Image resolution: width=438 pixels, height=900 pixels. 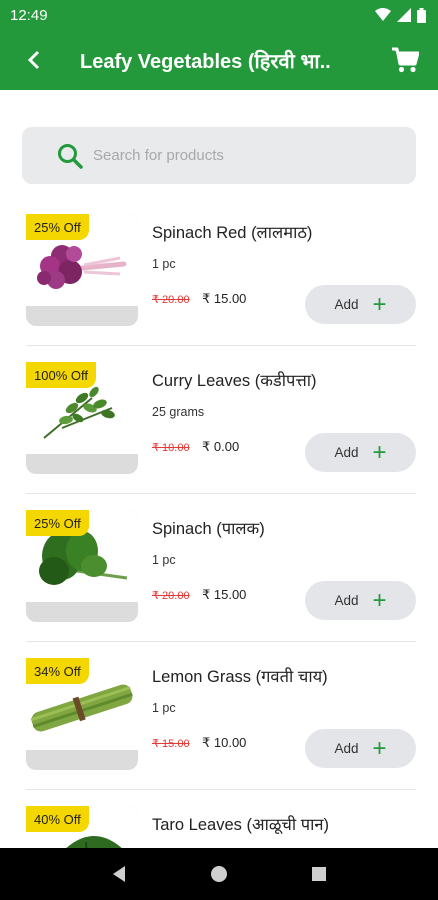 I want to click on chevron-left-icon, so click(x=33, y=60).